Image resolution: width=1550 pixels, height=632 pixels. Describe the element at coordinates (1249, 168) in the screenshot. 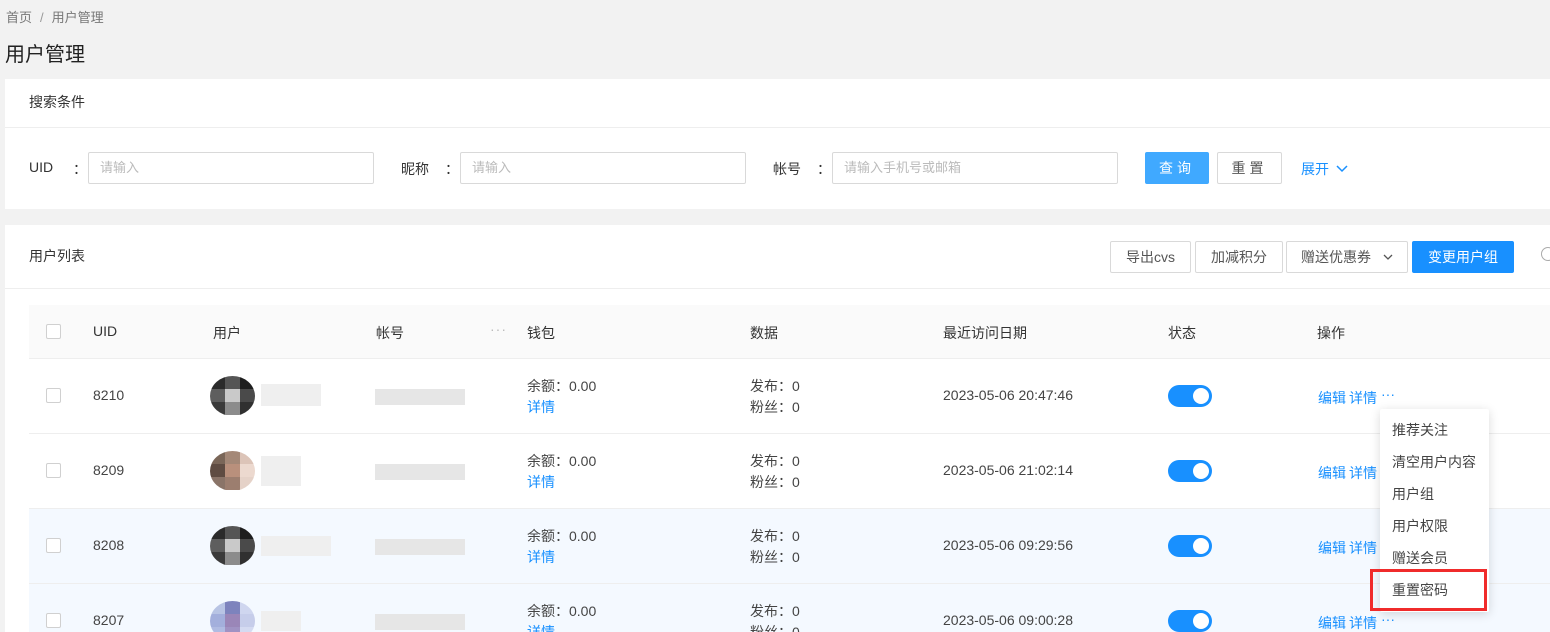

I see `reset-button: 重置` at that location.